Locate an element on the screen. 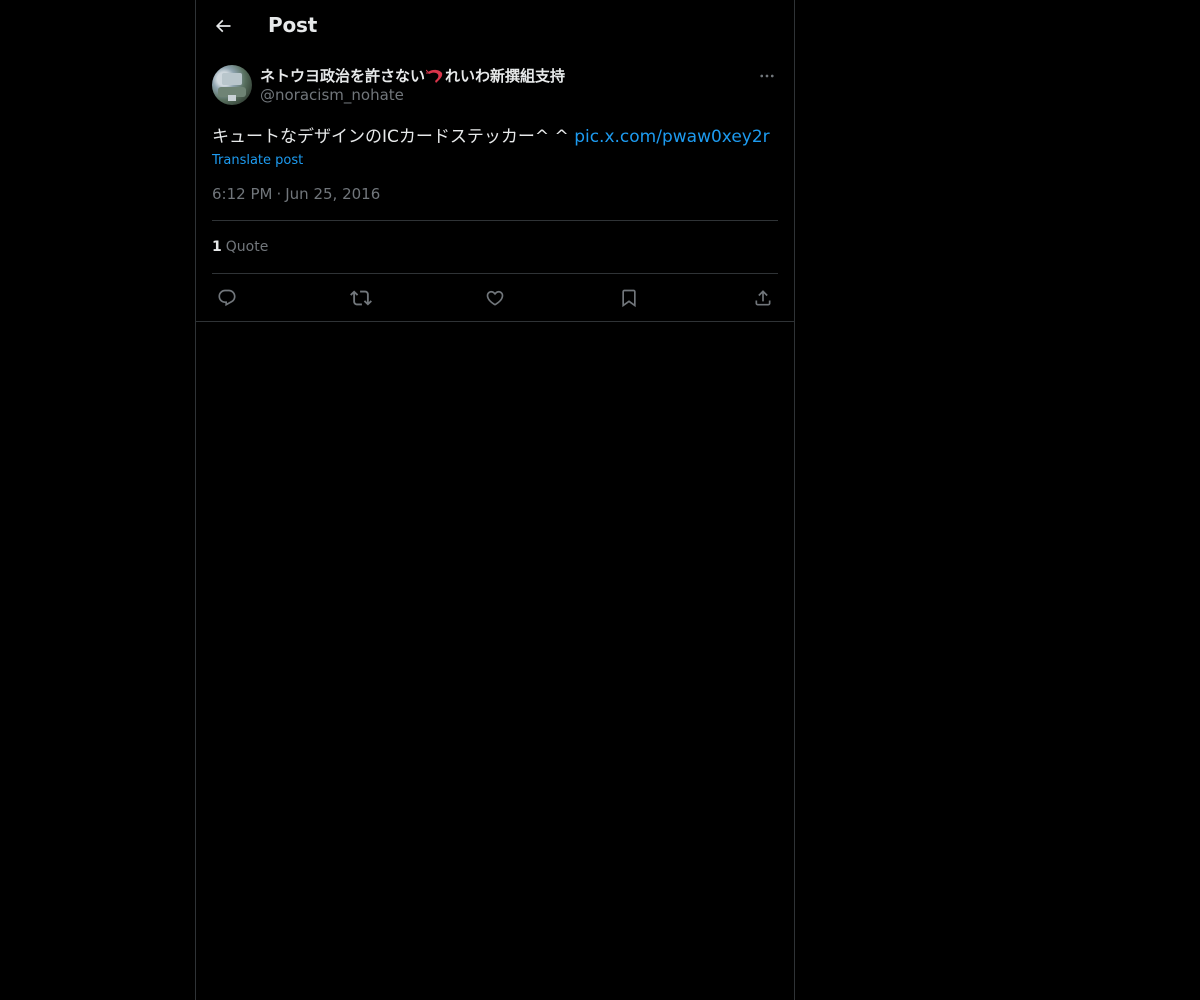  back-button is located at coordinates (223, 26).